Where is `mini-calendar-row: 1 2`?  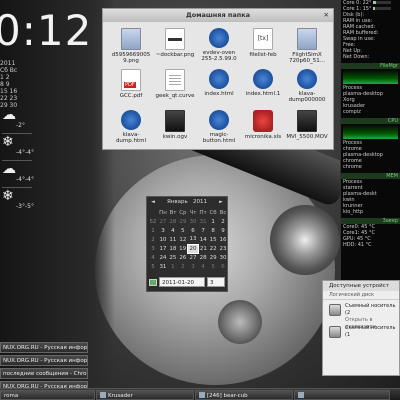 mini-calendar-row: 1 2 is located at coordinates (5, 77).